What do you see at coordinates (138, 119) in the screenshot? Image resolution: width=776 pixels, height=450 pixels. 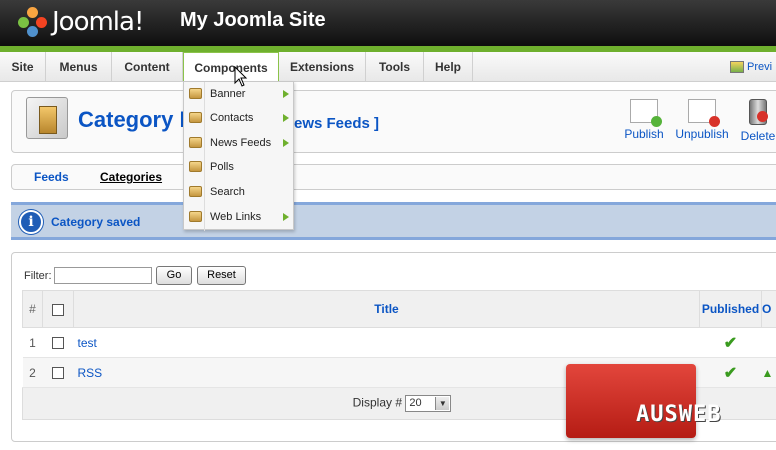 I see `page-title: Category M` at bounding box center [138, 119].